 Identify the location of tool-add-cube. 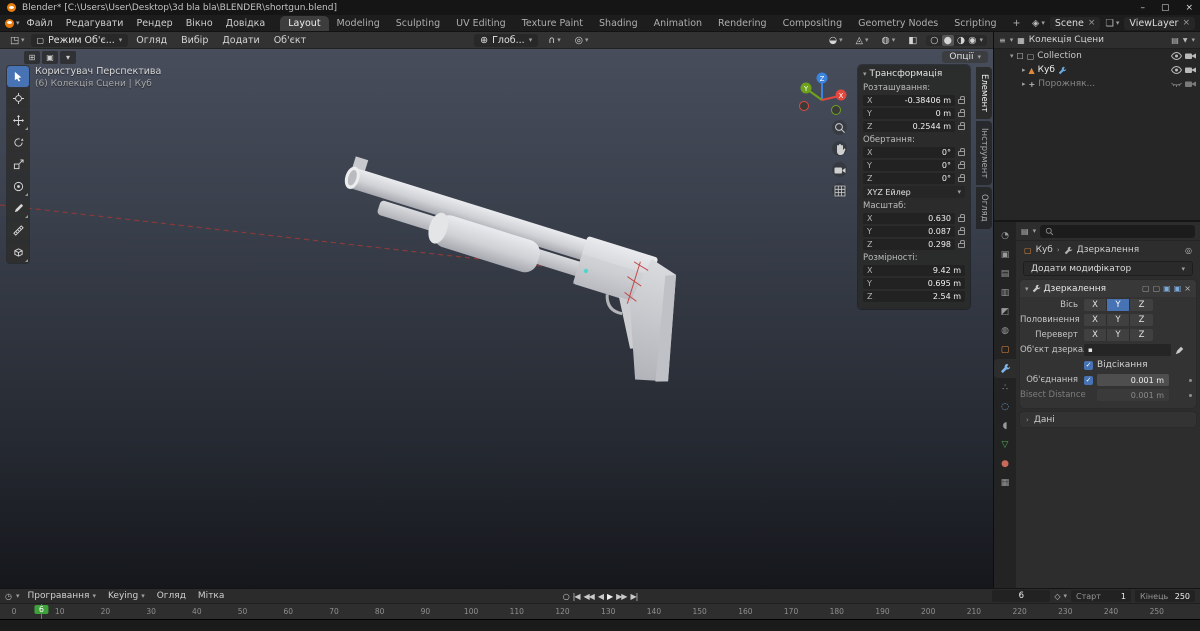
(18, 252).